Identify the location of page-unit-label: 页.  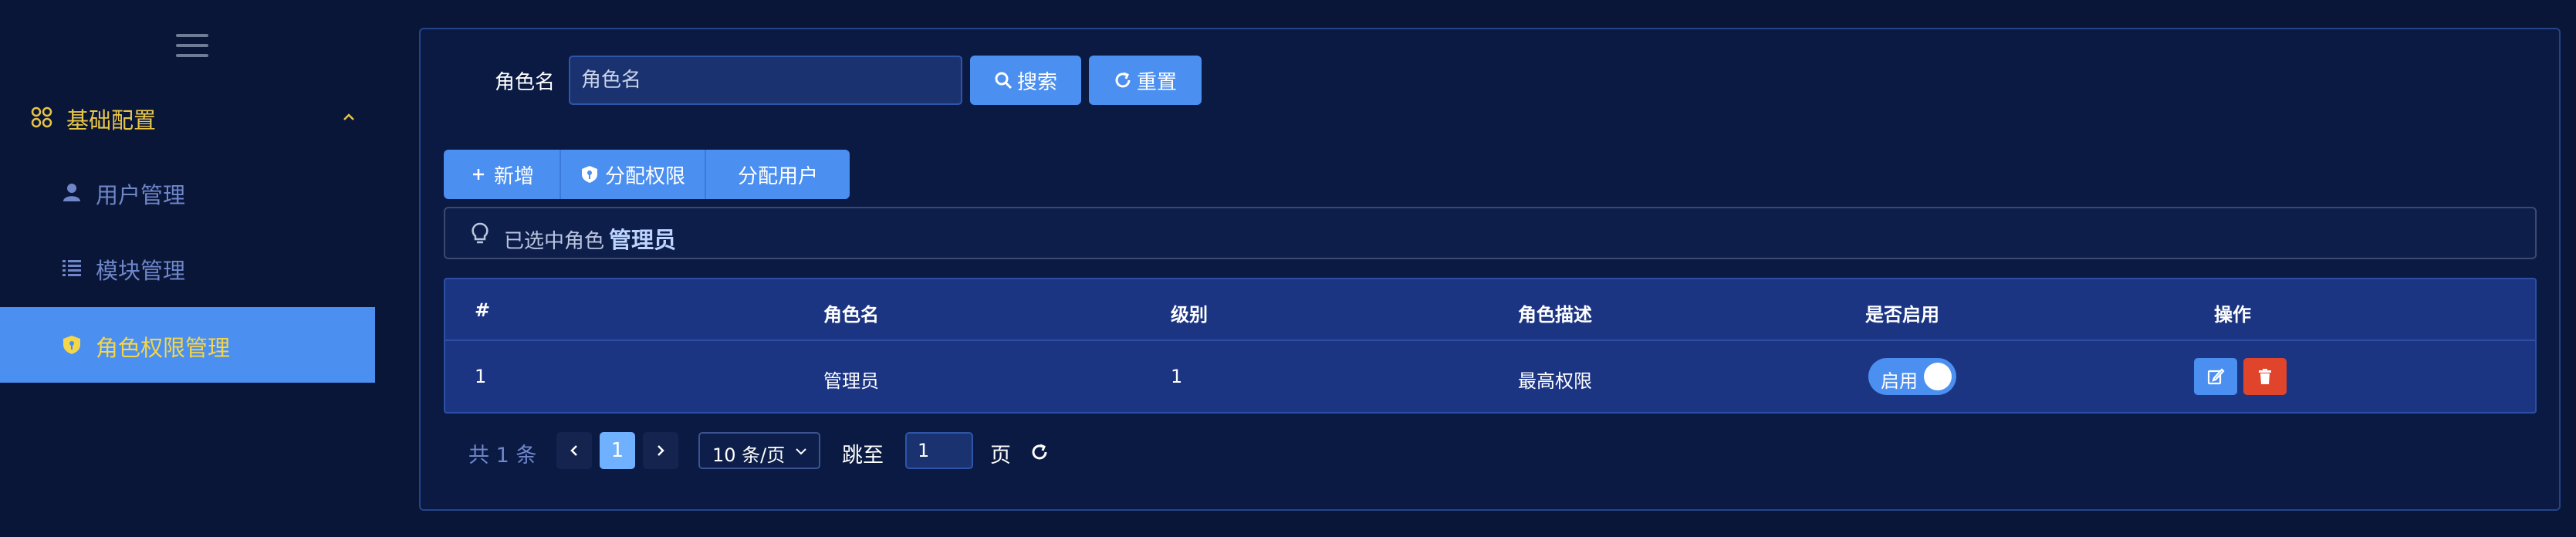
(1000, 456).